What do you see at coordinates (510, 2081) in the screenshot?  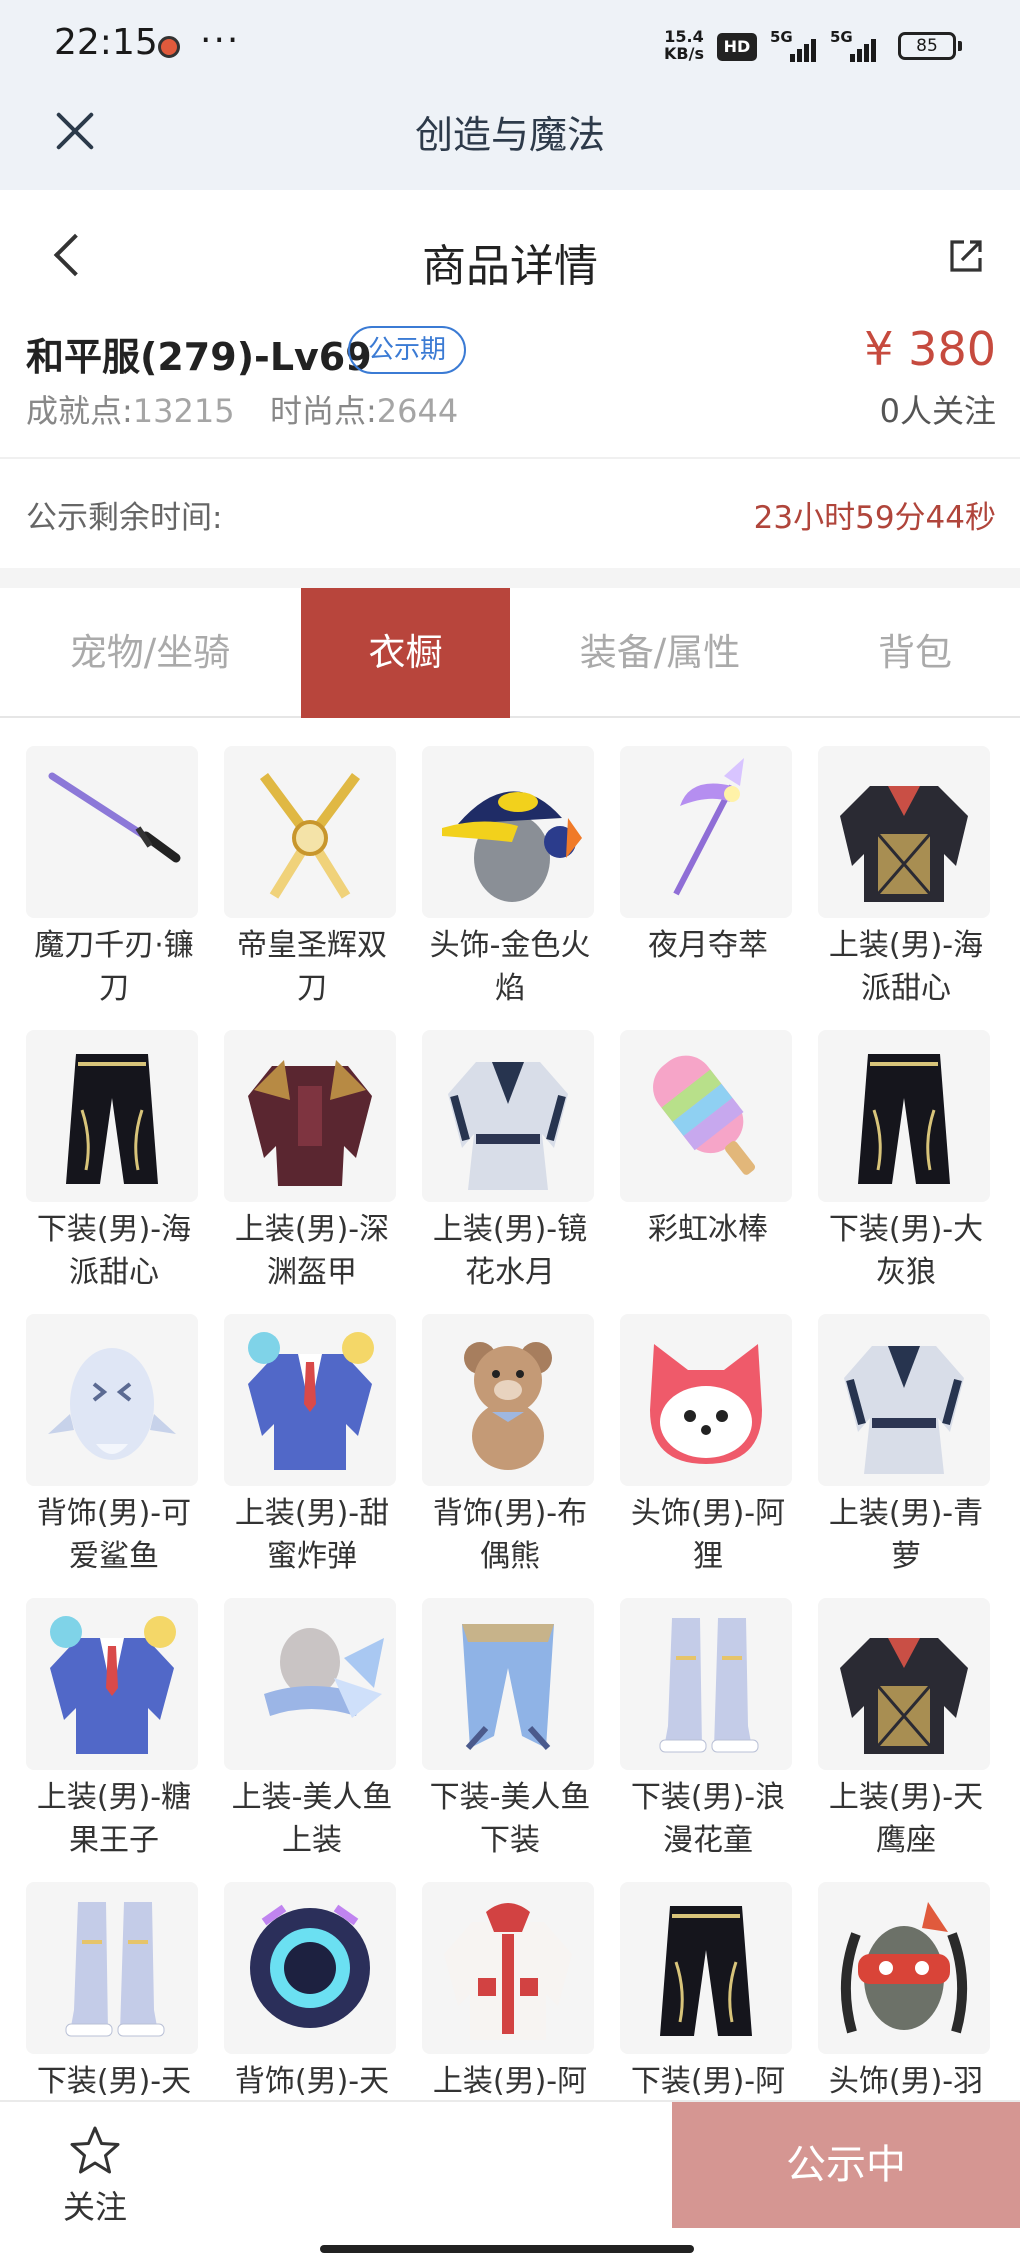 I see `item-name: 上装(男)-阿` at bounding box center [510, 2081].